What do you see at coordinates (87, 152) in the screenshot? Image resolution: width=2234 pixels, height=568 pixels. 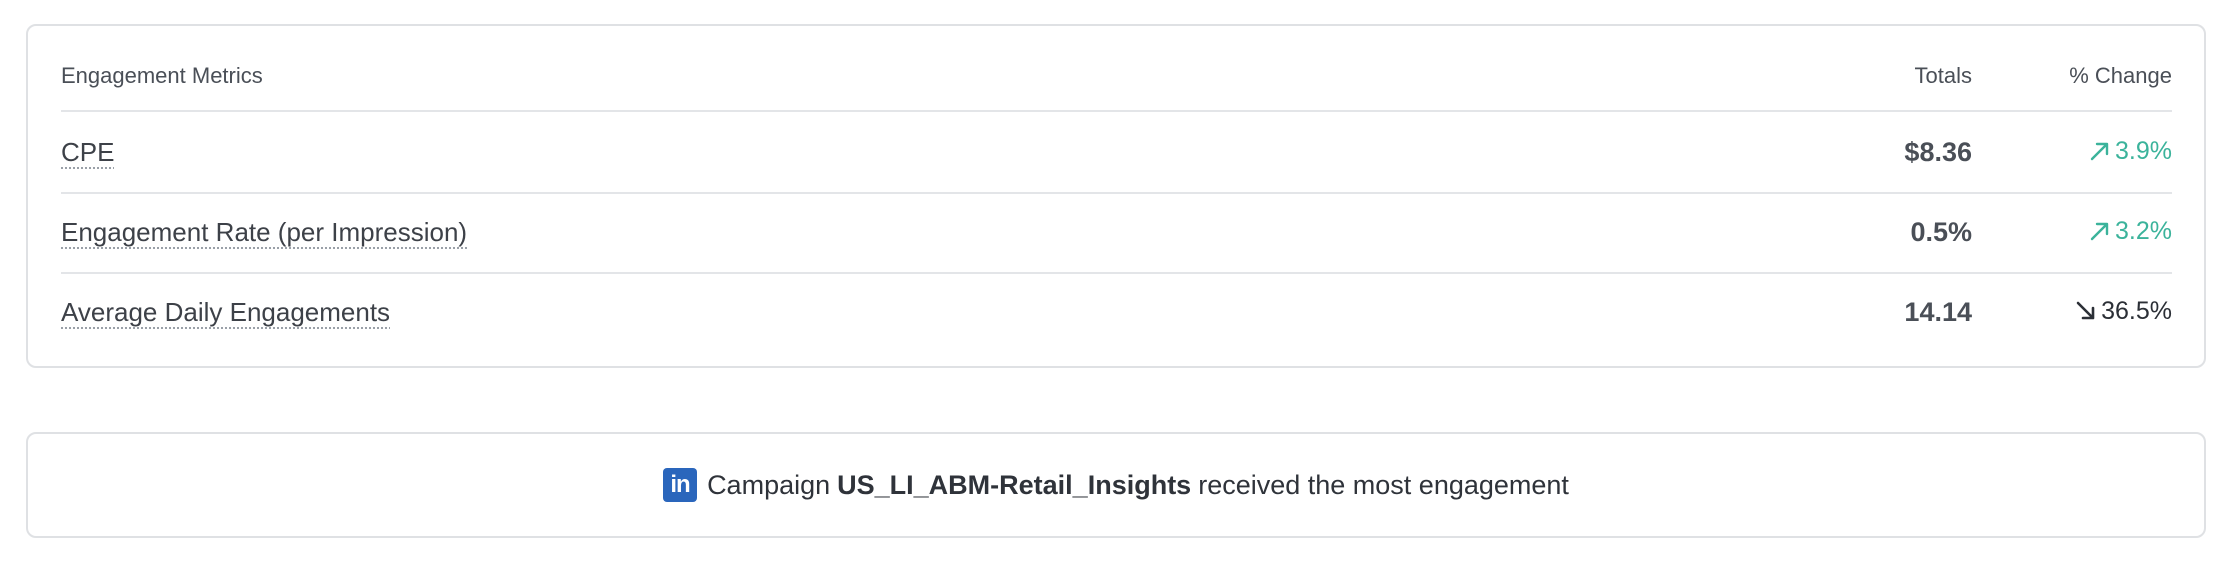 I see `metric-name-cpe: CPE` at bounding box center [87, 152].